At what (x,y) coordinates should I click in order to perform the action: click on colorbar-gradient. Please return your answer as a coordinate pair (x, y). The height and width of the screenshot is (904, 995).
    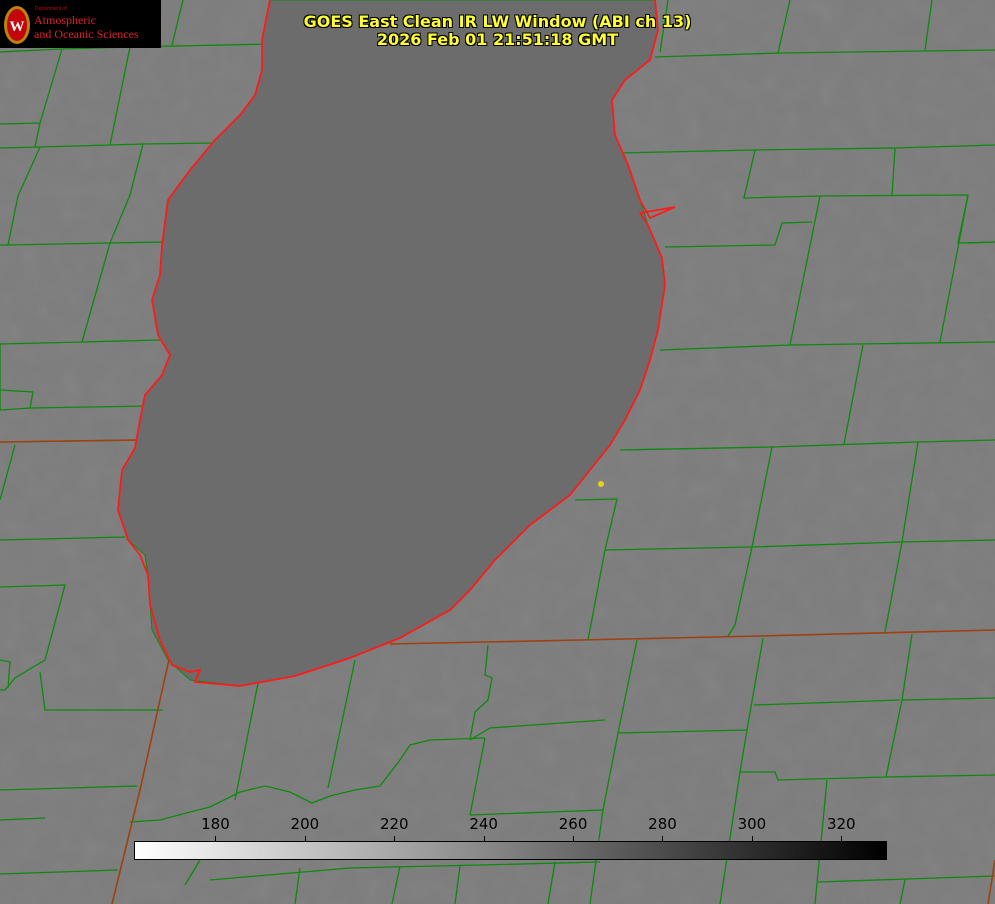
    Looking at the image, I should click on (510, 850).